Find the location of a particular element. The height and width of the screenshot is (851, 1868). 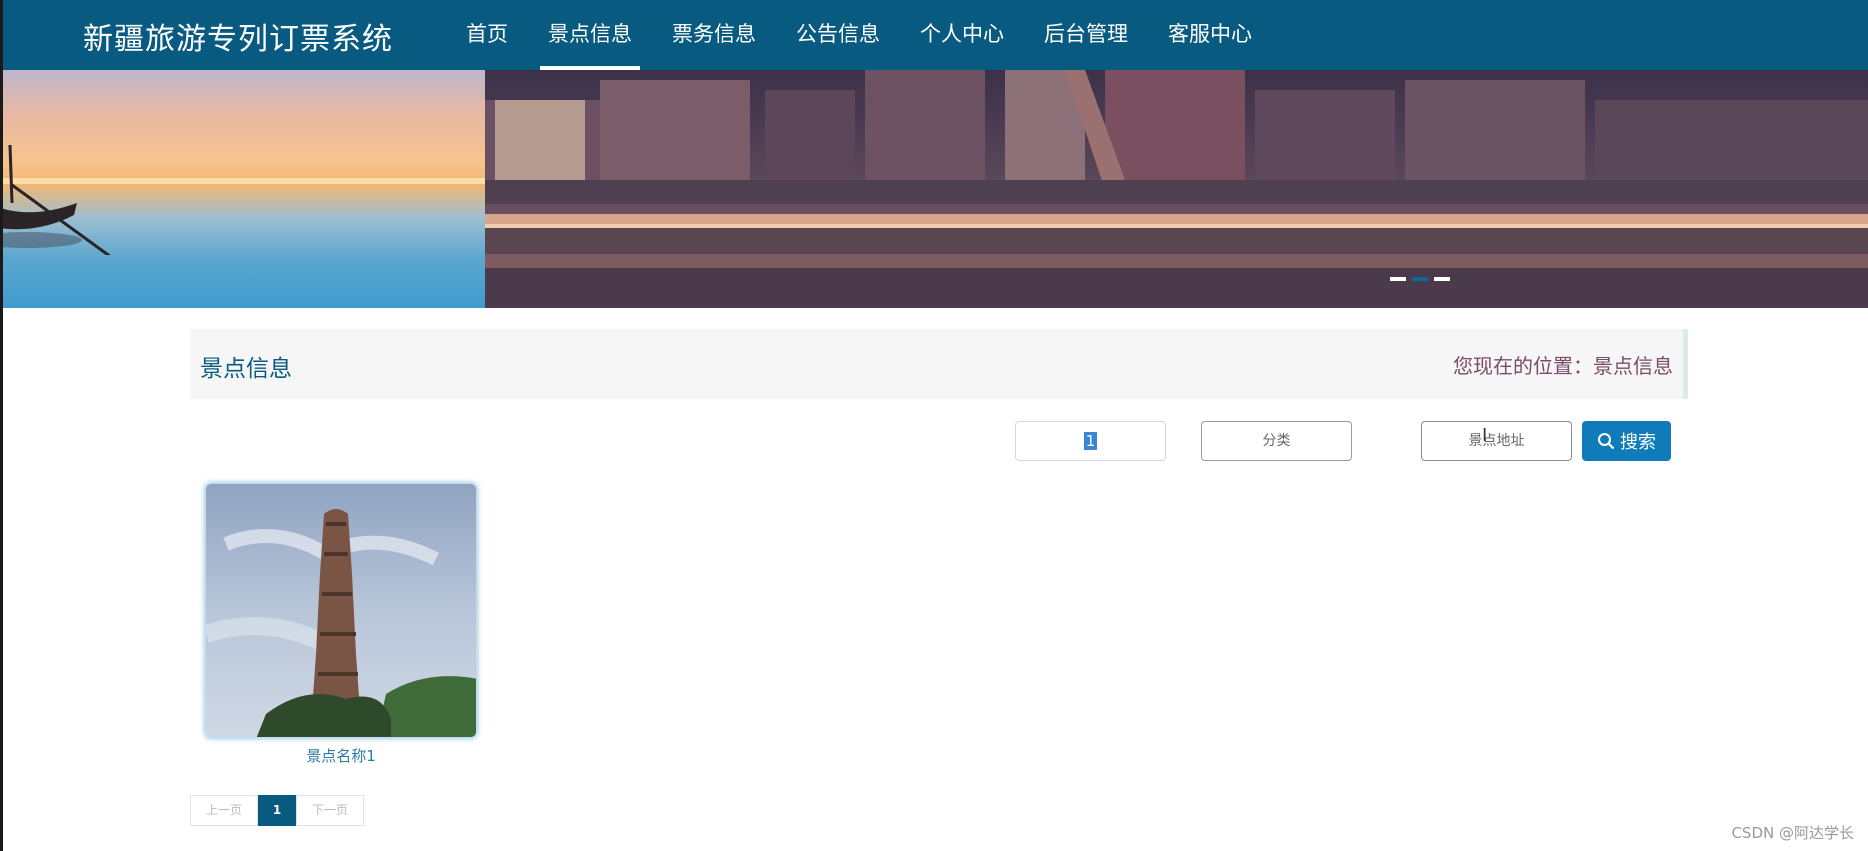

carousel-dot-active is located at coordinates (1420, 279).